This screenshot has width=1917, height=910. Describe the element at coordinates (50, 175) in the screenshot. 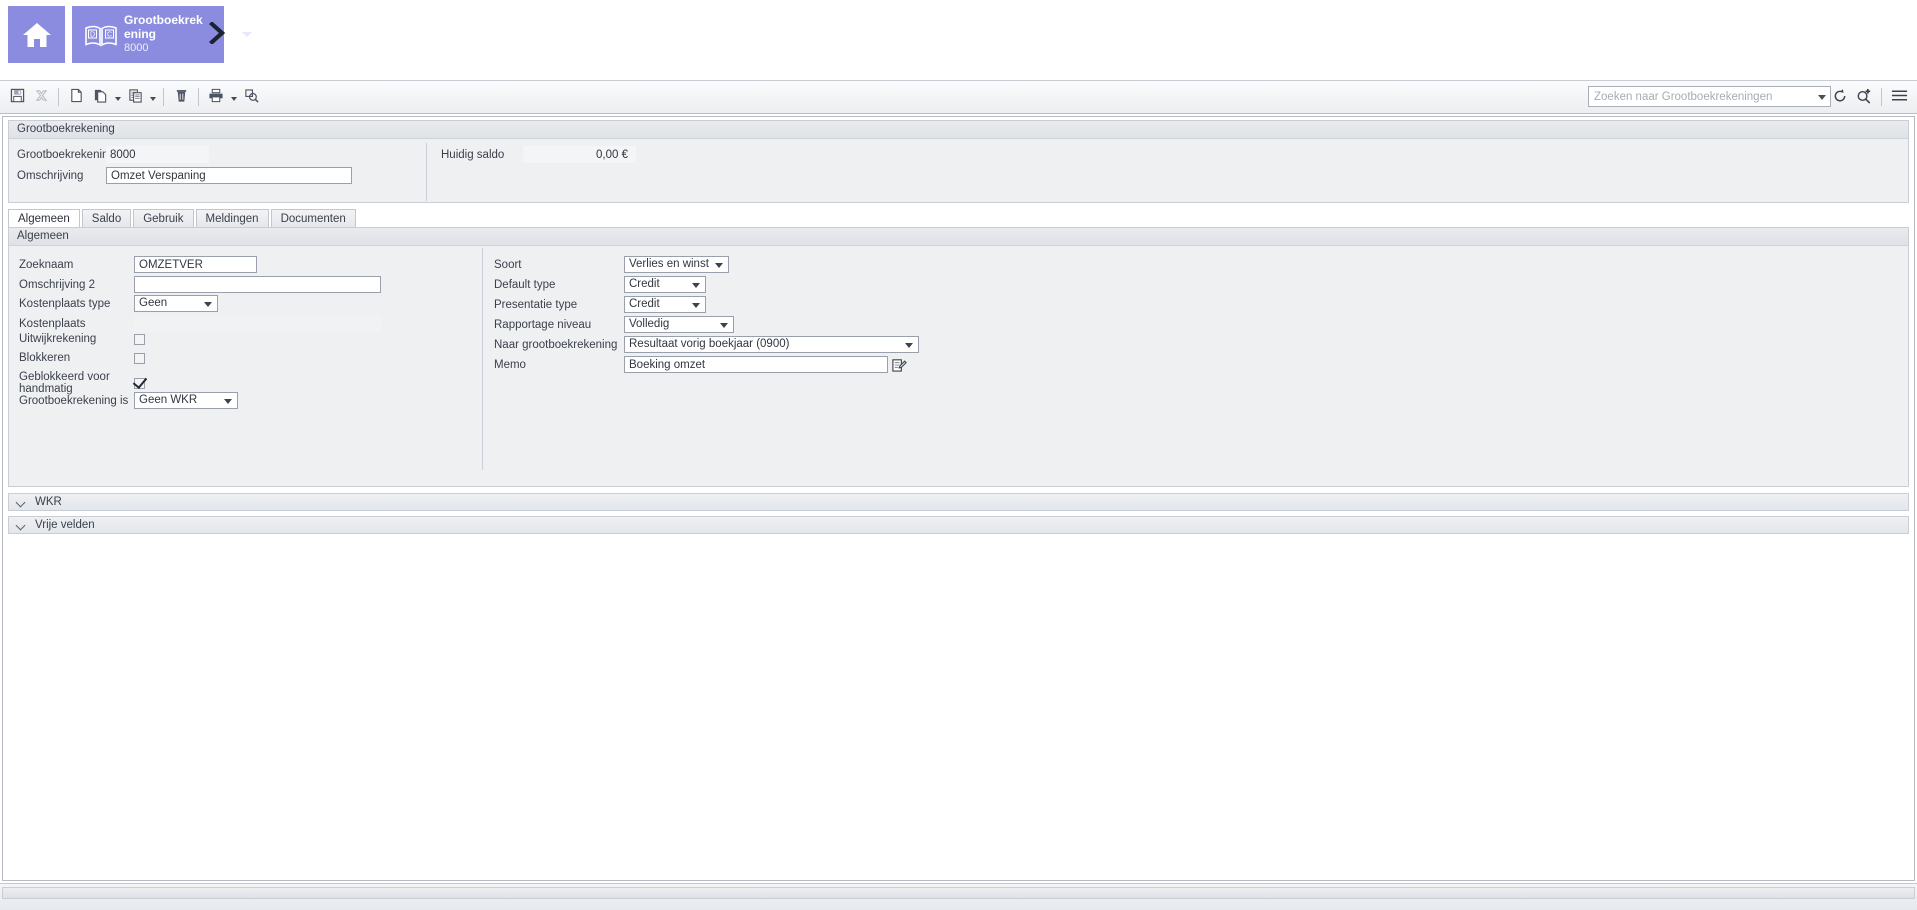

I see `omschrijving-label: Omschrijving` at that location.